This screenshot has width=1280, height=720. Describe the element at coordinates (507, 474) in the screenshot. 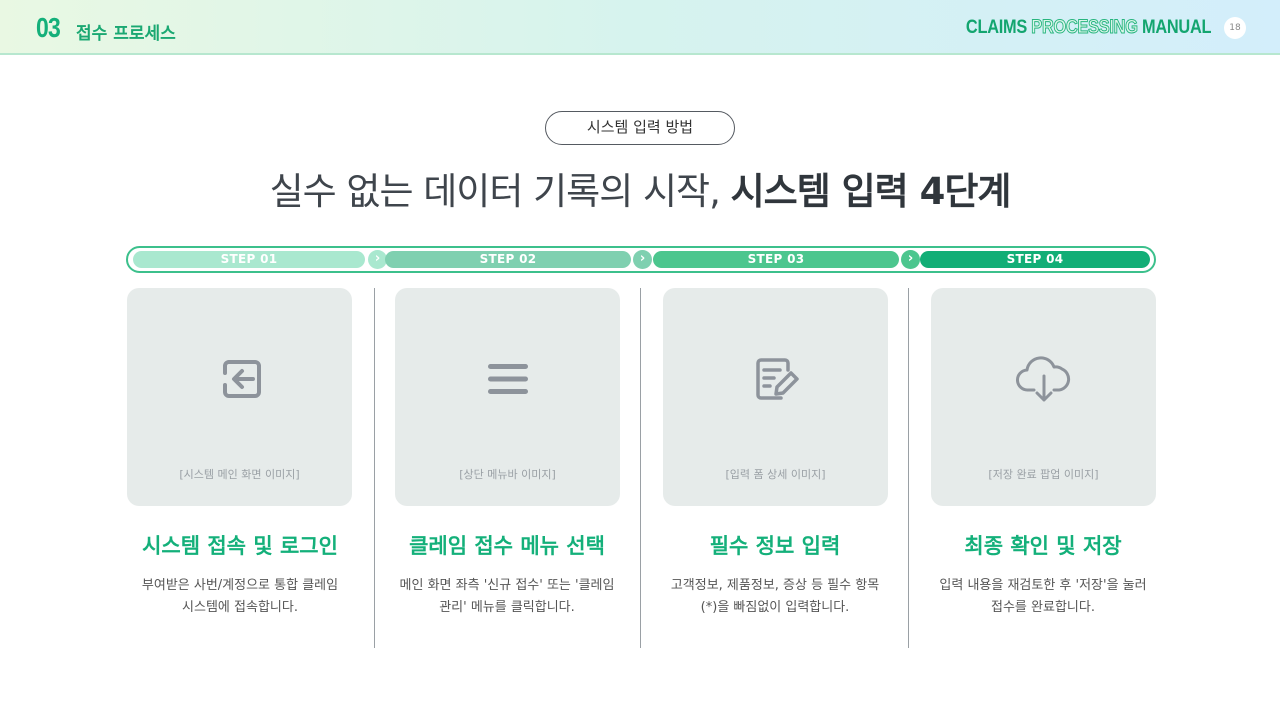

I see `image-caption: [상단 메뉴바 이미지]` at that location.